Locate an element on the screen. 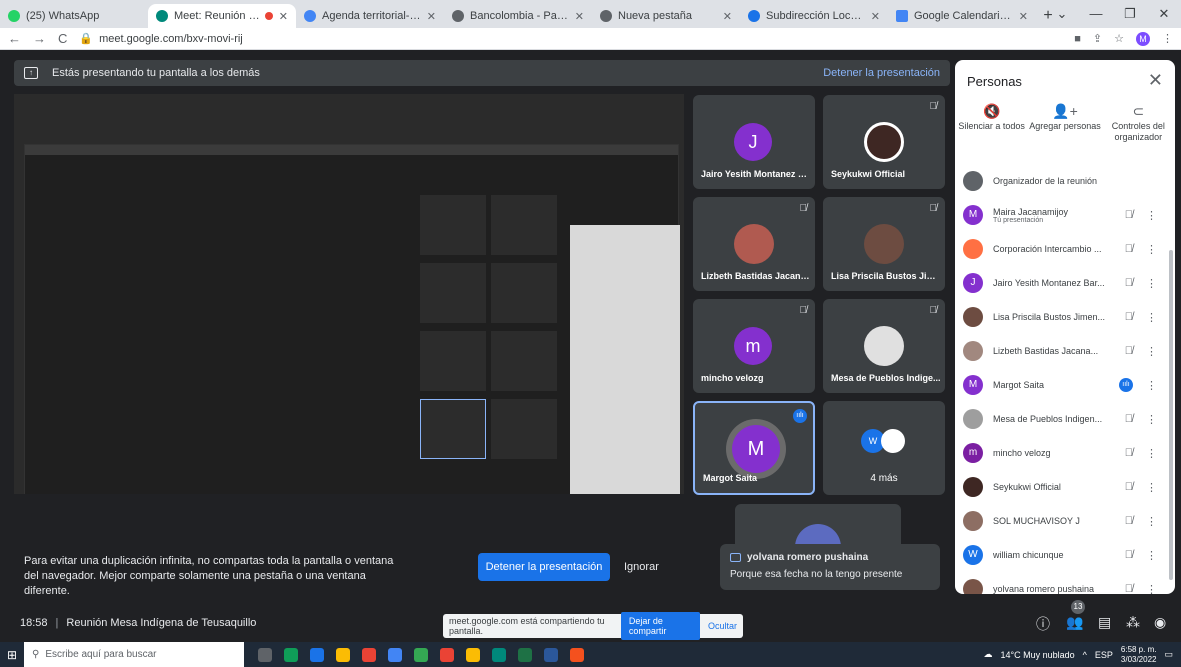 The image size is (1181, 667). stop-presenting-link: Detener la presentación is located at coordinates (881, 73).